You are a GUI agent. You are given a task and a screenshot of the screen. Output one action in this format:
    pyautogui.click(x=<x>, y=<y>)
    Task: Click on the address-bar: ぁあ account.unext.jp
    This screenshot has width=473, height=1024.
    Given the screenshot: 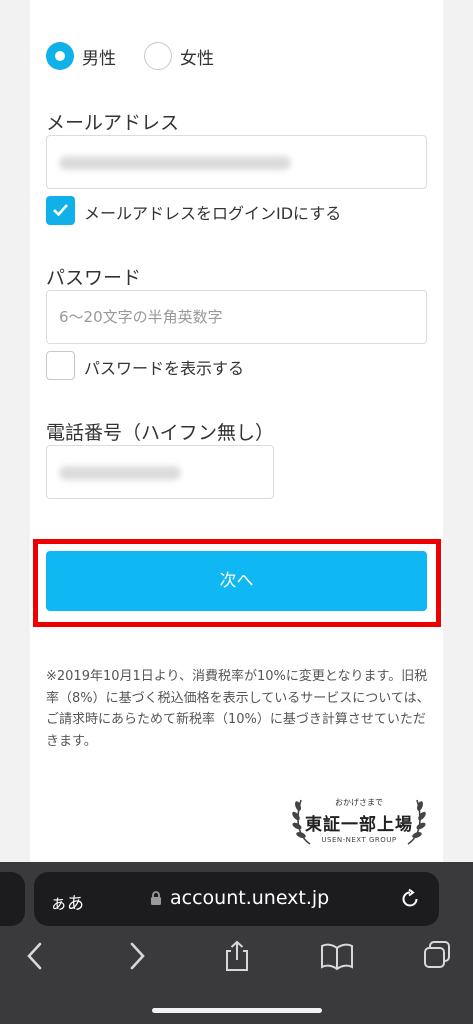 What is the action you would take?
    pyautogui.click(x=236, y=899)
    